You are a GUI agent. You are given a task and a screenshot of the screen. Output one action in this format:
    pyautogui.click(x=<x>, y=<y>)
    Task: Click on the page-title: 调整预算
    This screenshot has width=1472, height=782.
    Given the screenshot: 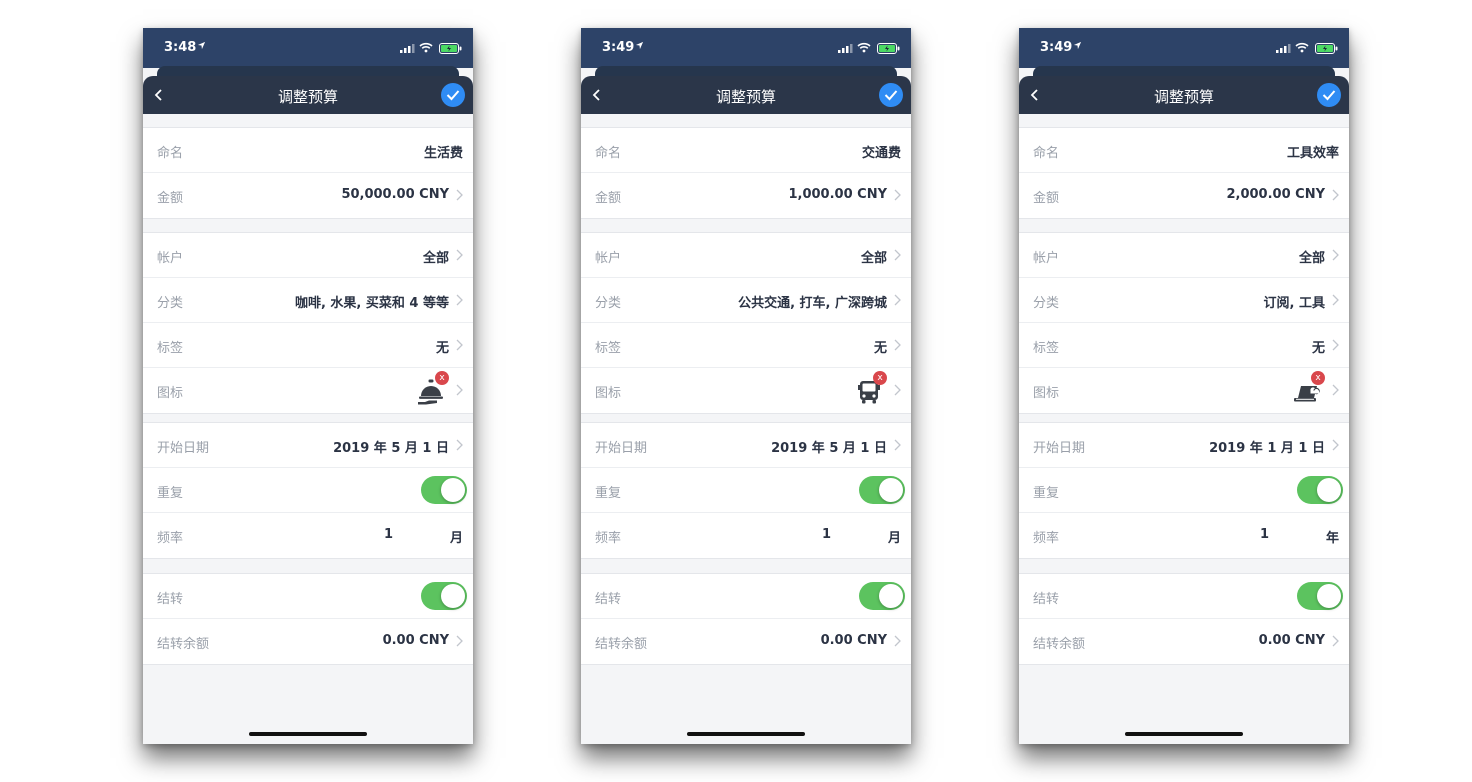 What is the action you would take?
    pyautogui.click(x=1183, y=97)
    